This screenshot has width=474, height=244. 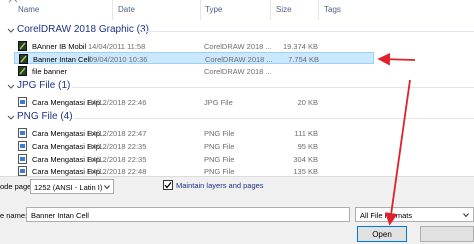 What do you see at coordinates (414, 214) in the screenshot?
I see `file-format-select: All File Formats` at bounding box center [414, 214].